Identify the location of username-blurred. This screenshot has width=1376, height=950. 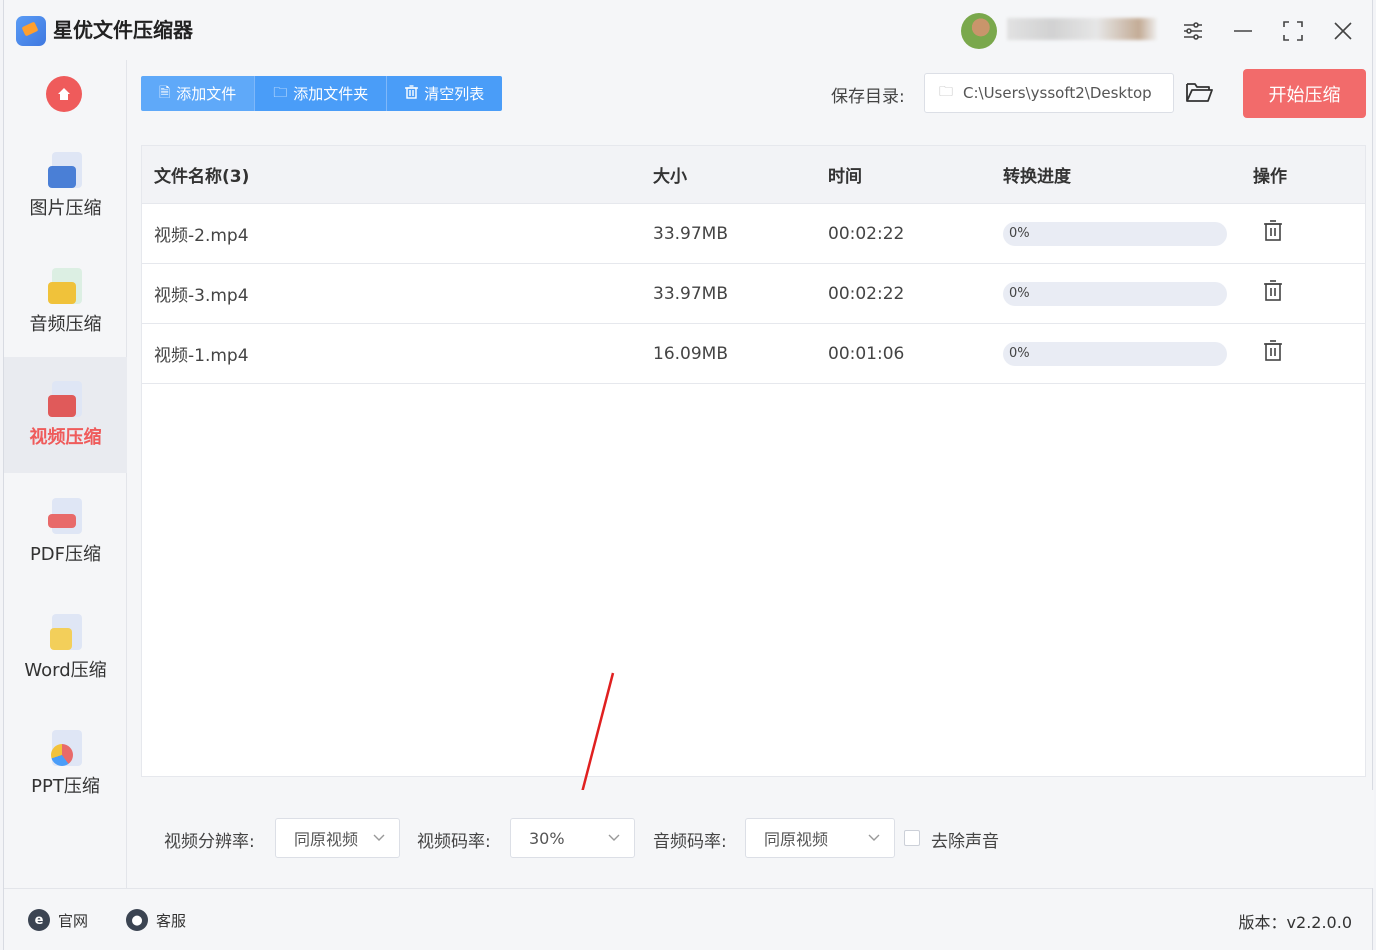
(1082, 29).